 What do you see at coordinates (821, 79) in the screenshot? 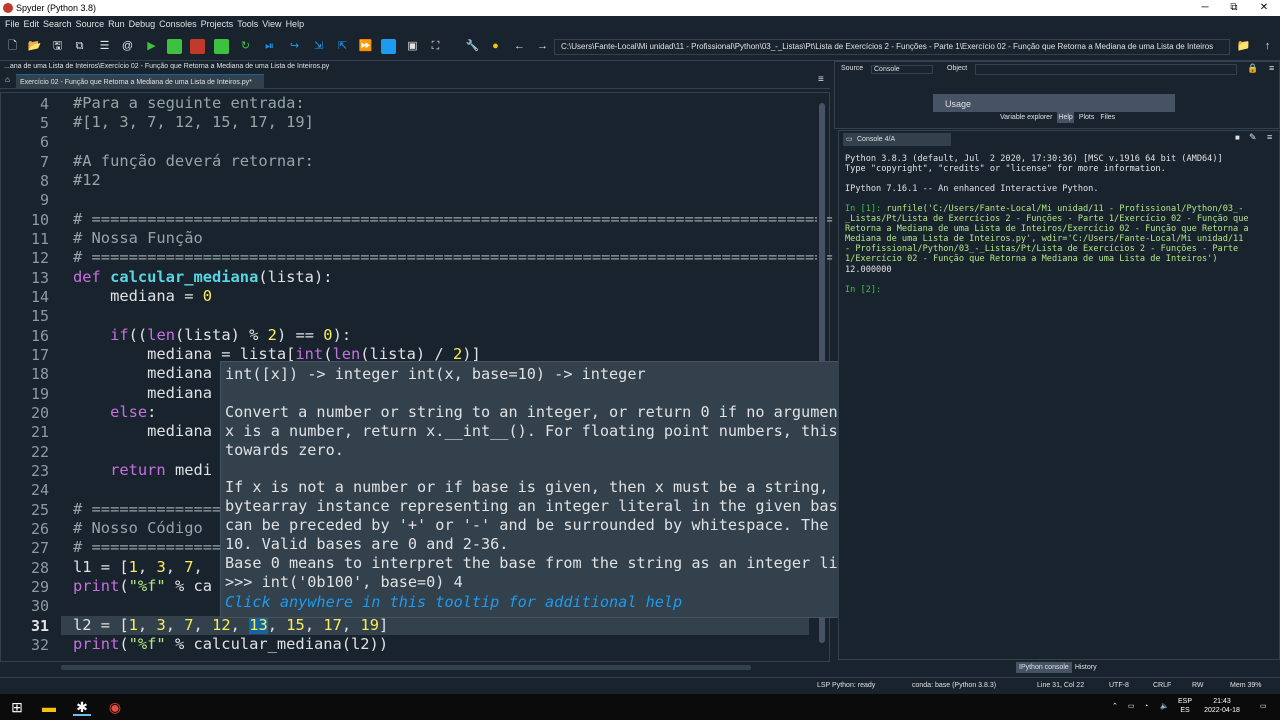
I see `editor-options-icon: ≡` at bounding box center [821, 79].